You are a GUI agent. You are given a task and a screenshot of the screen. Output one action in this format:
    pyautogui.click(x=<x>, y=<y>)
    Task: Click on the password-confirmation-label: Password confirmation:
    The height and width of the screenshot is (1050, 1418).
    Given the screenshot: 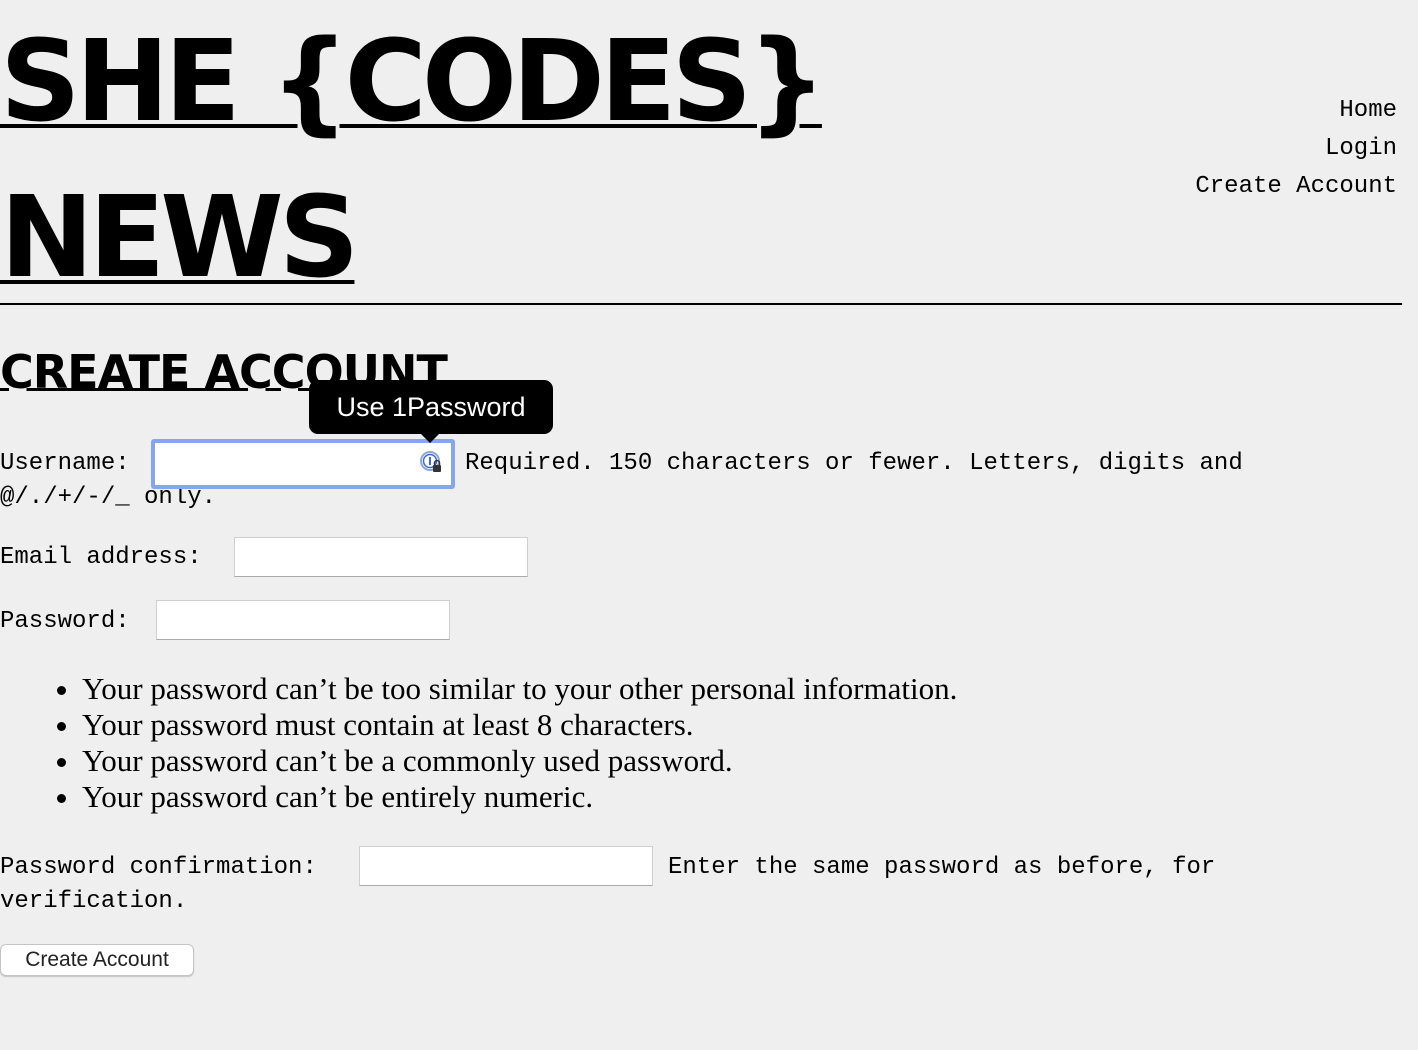 What is the action you would take?
    pyautogui.click(x=158, y=867)
    